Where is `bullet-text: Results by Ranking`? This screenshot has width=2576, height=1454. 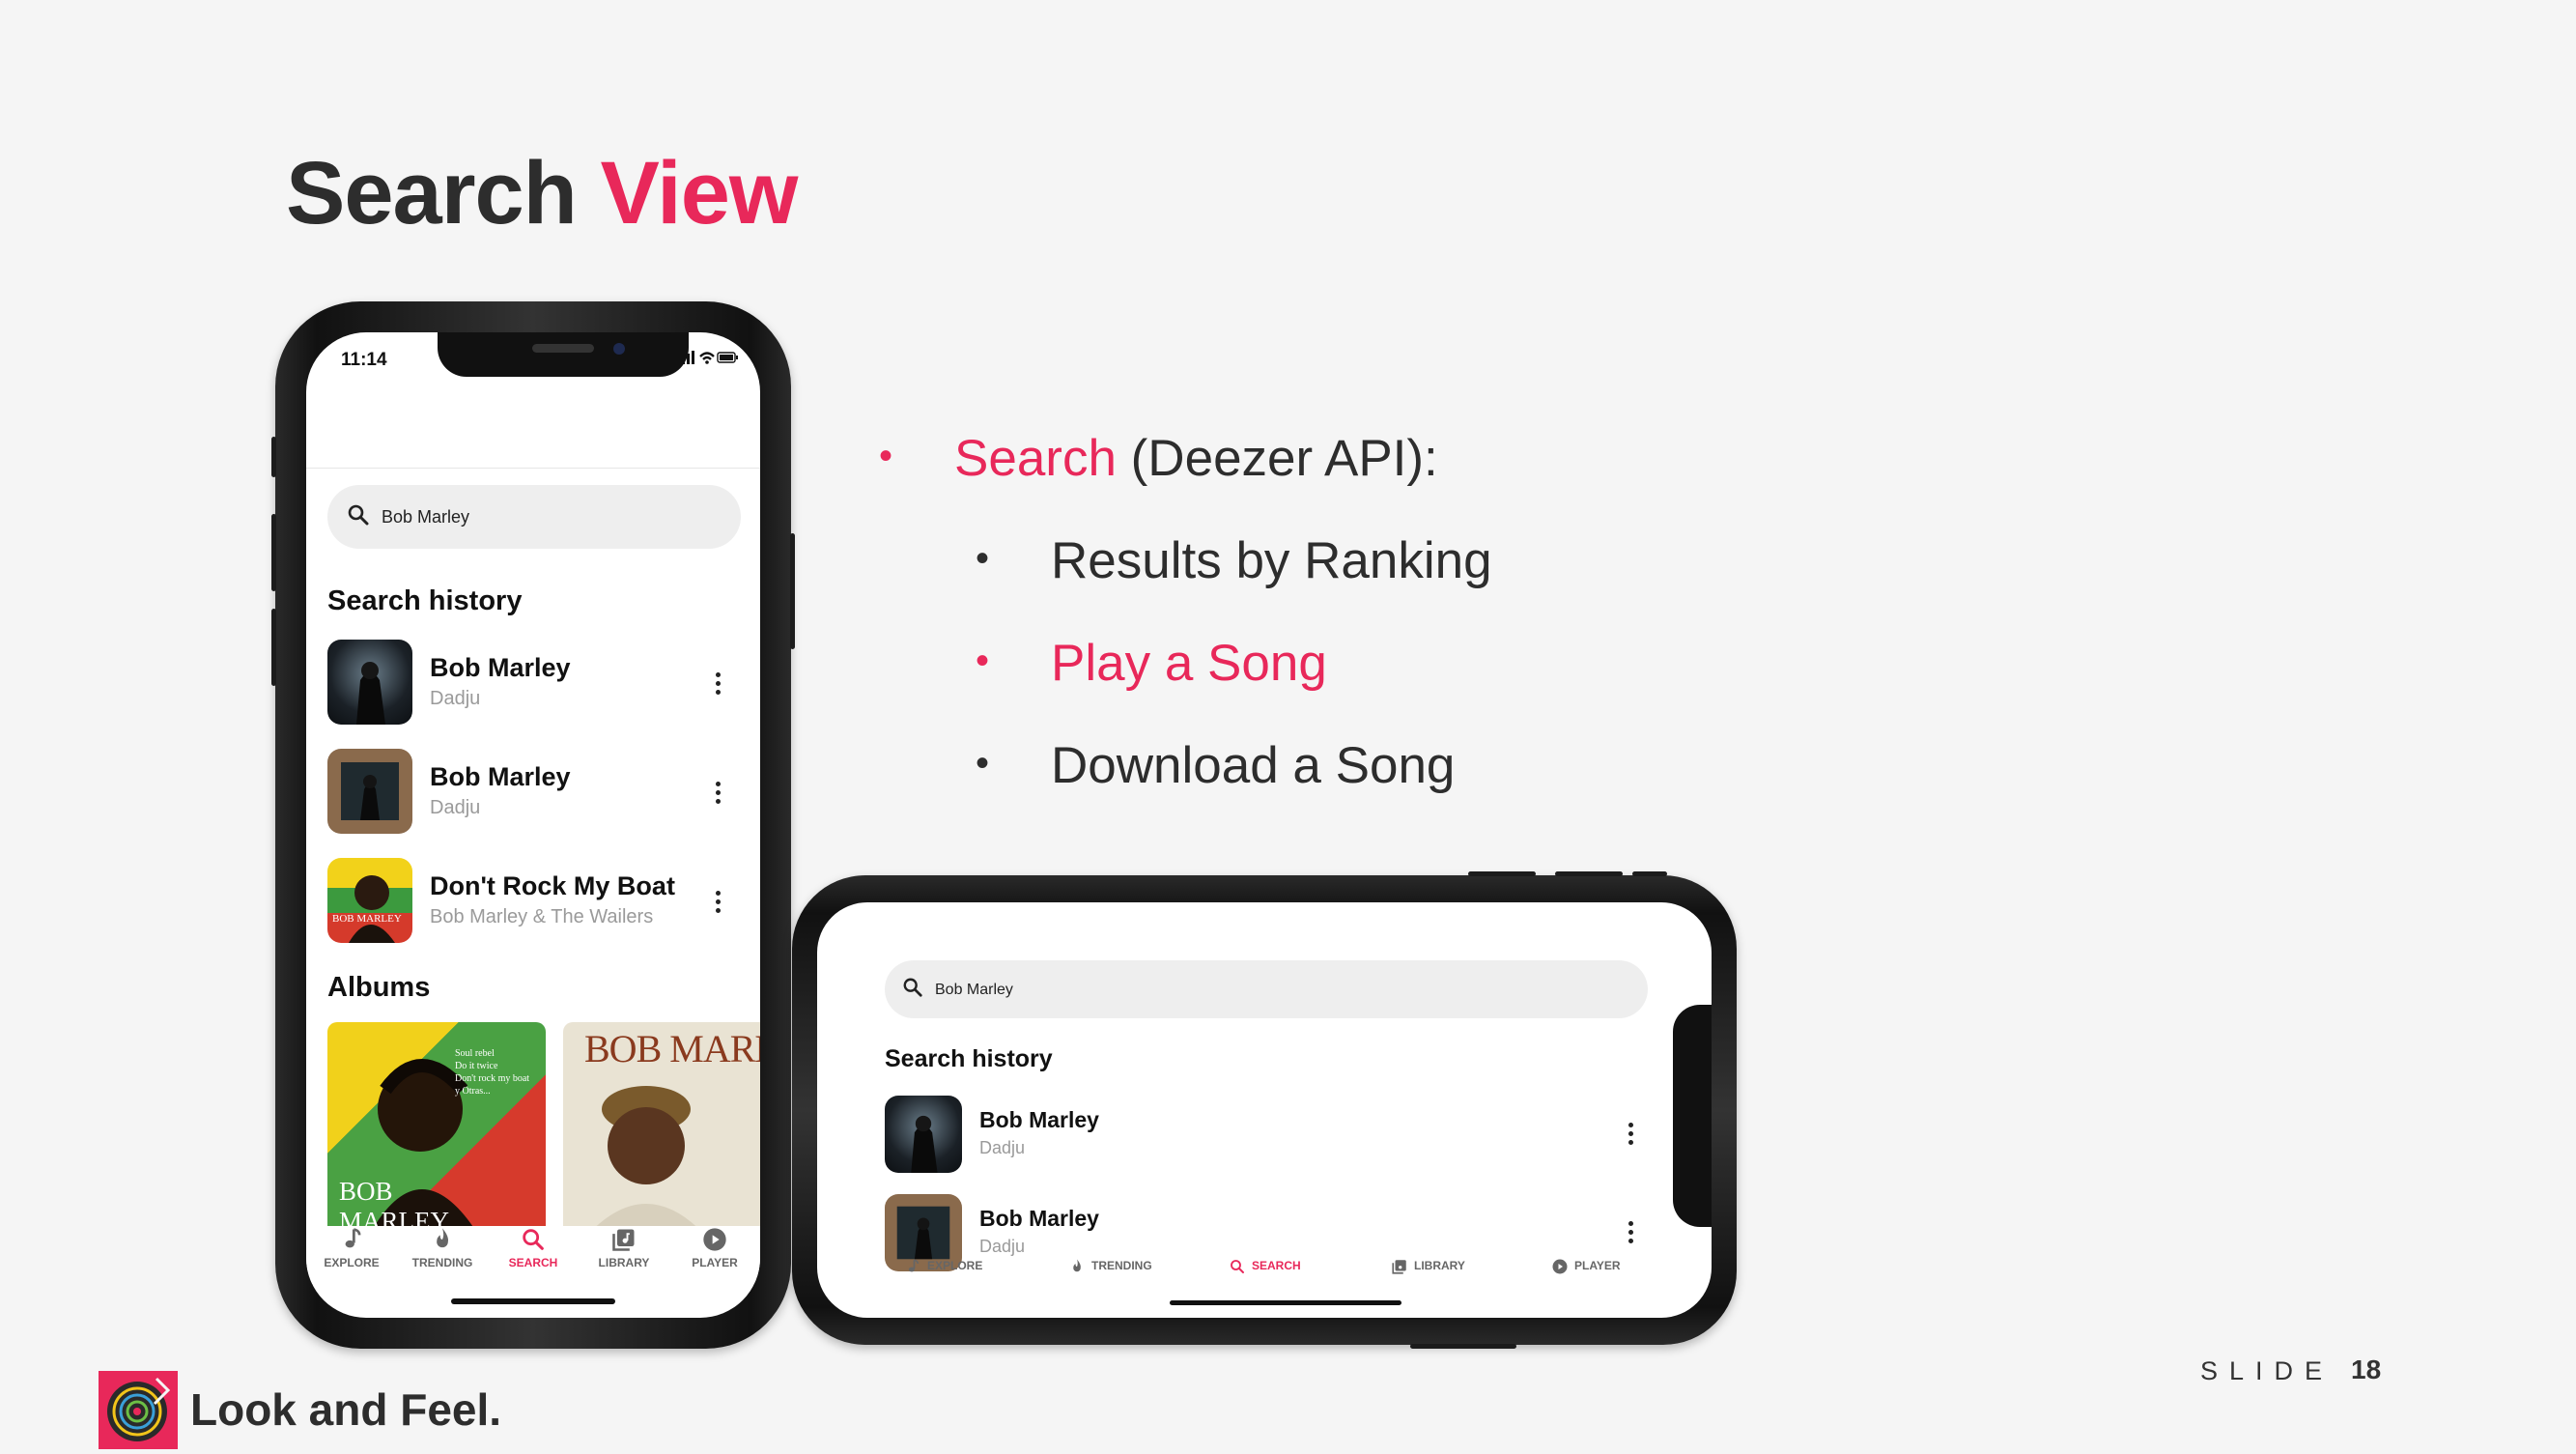 bullet-text: Results by Ranking is located at coordinates (1271, 560).